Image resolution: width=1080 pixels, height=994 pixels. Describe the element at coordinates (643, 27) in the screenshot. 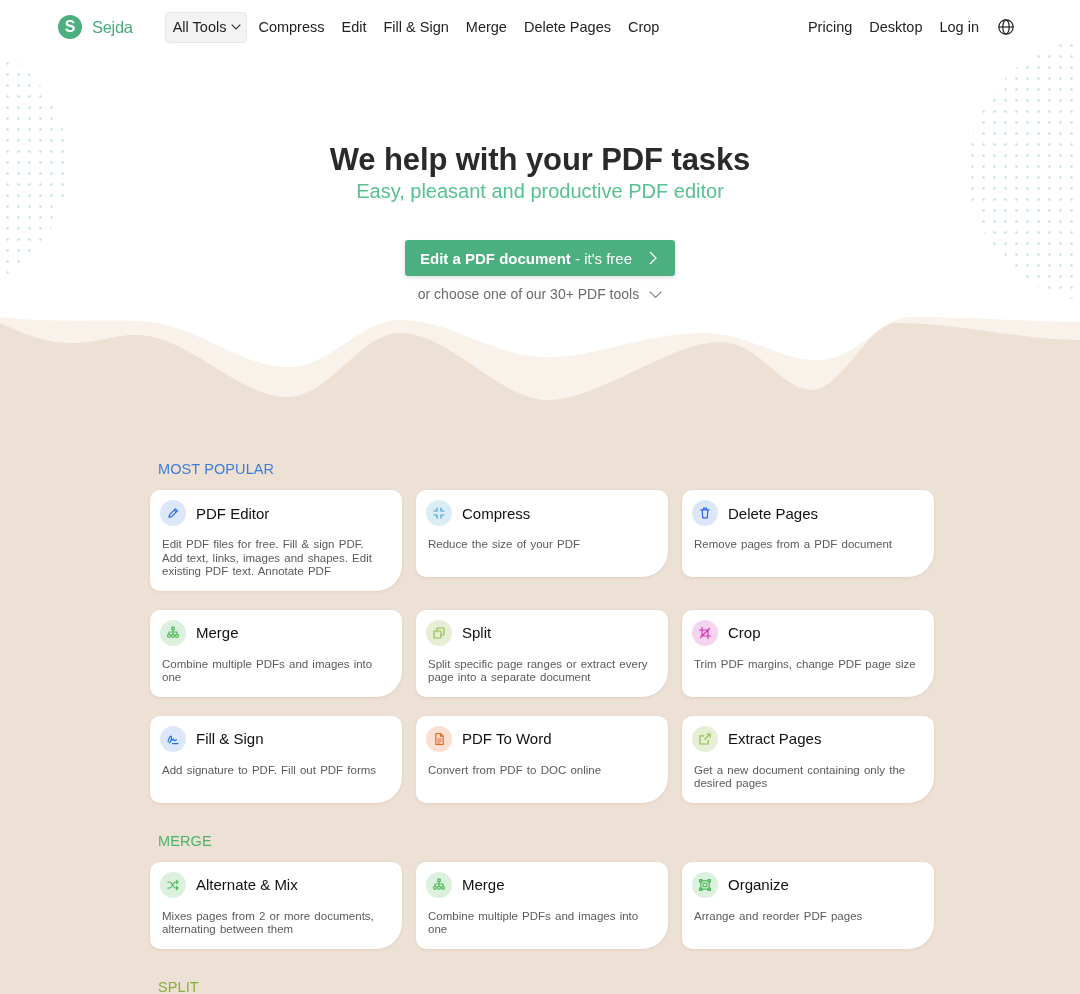

I see `nav-link: Crop` at that location.